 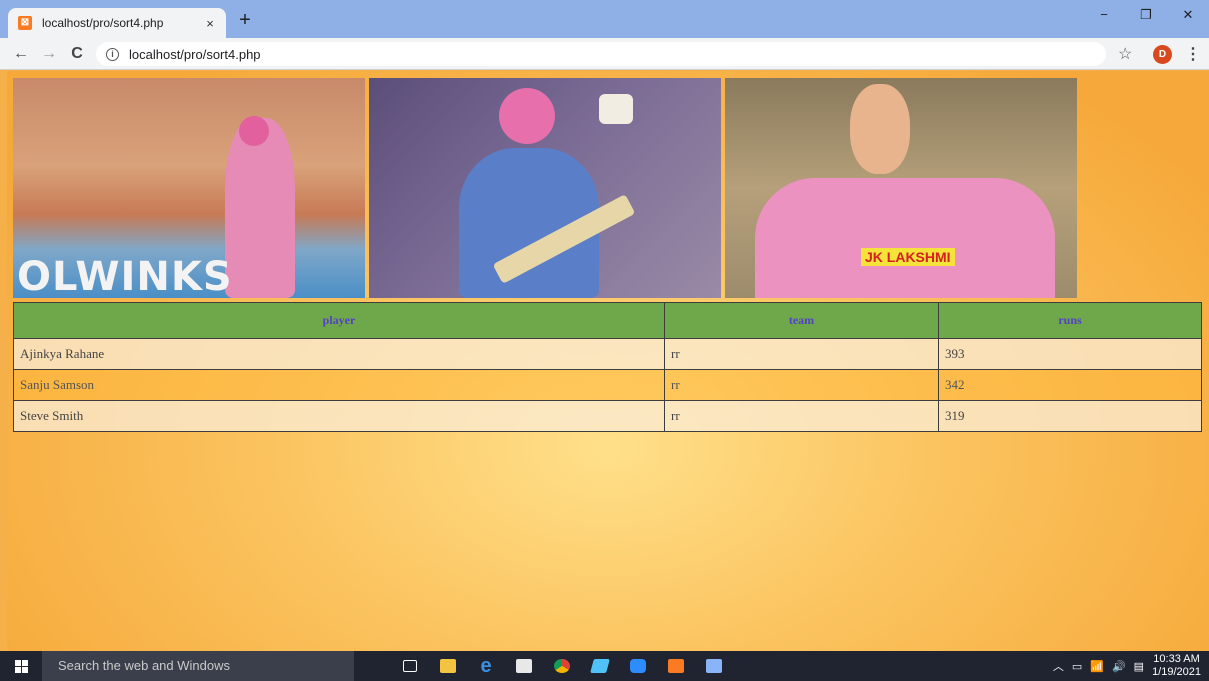 I want to click on file-explorer-icon, so click(x=448, y=666).